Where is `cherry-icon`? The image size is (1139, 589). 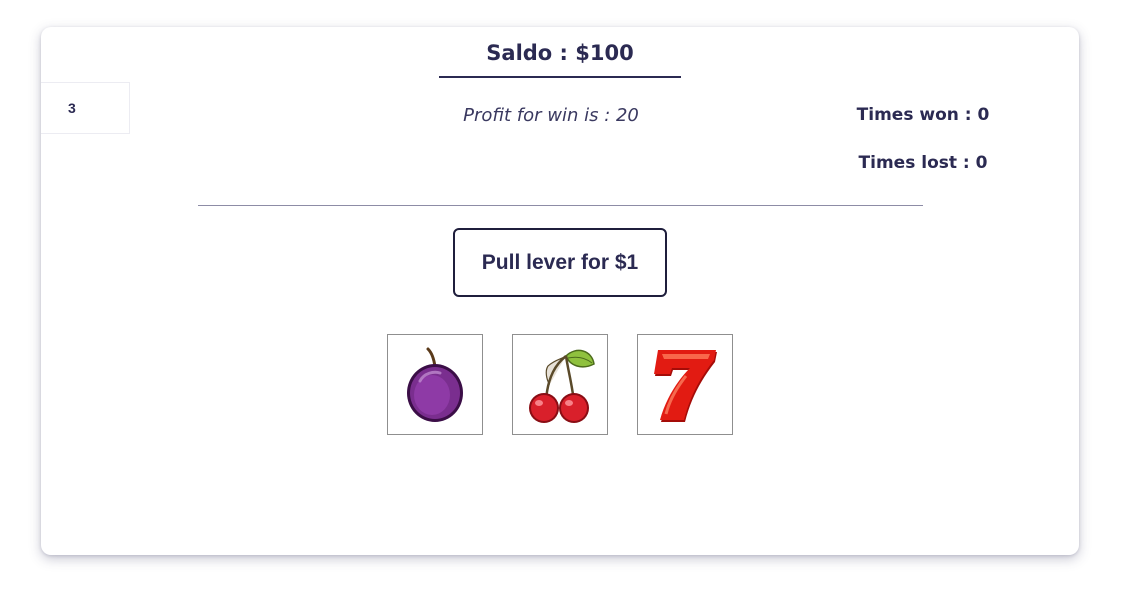 cherry-icon is located at coordinates (562, 386).